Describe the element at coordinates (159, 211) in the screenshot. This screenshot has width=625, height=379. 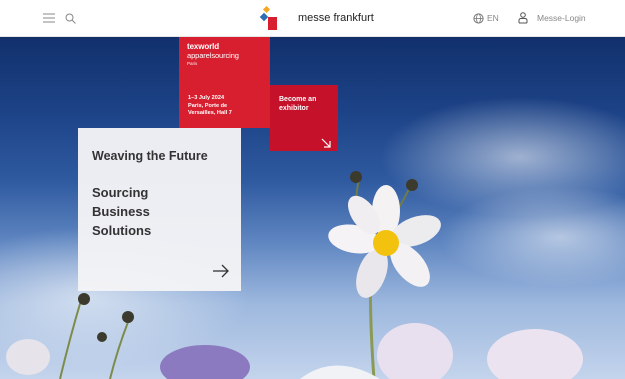
I see `feature-headline: Sourcing Business Solutions` at that location.